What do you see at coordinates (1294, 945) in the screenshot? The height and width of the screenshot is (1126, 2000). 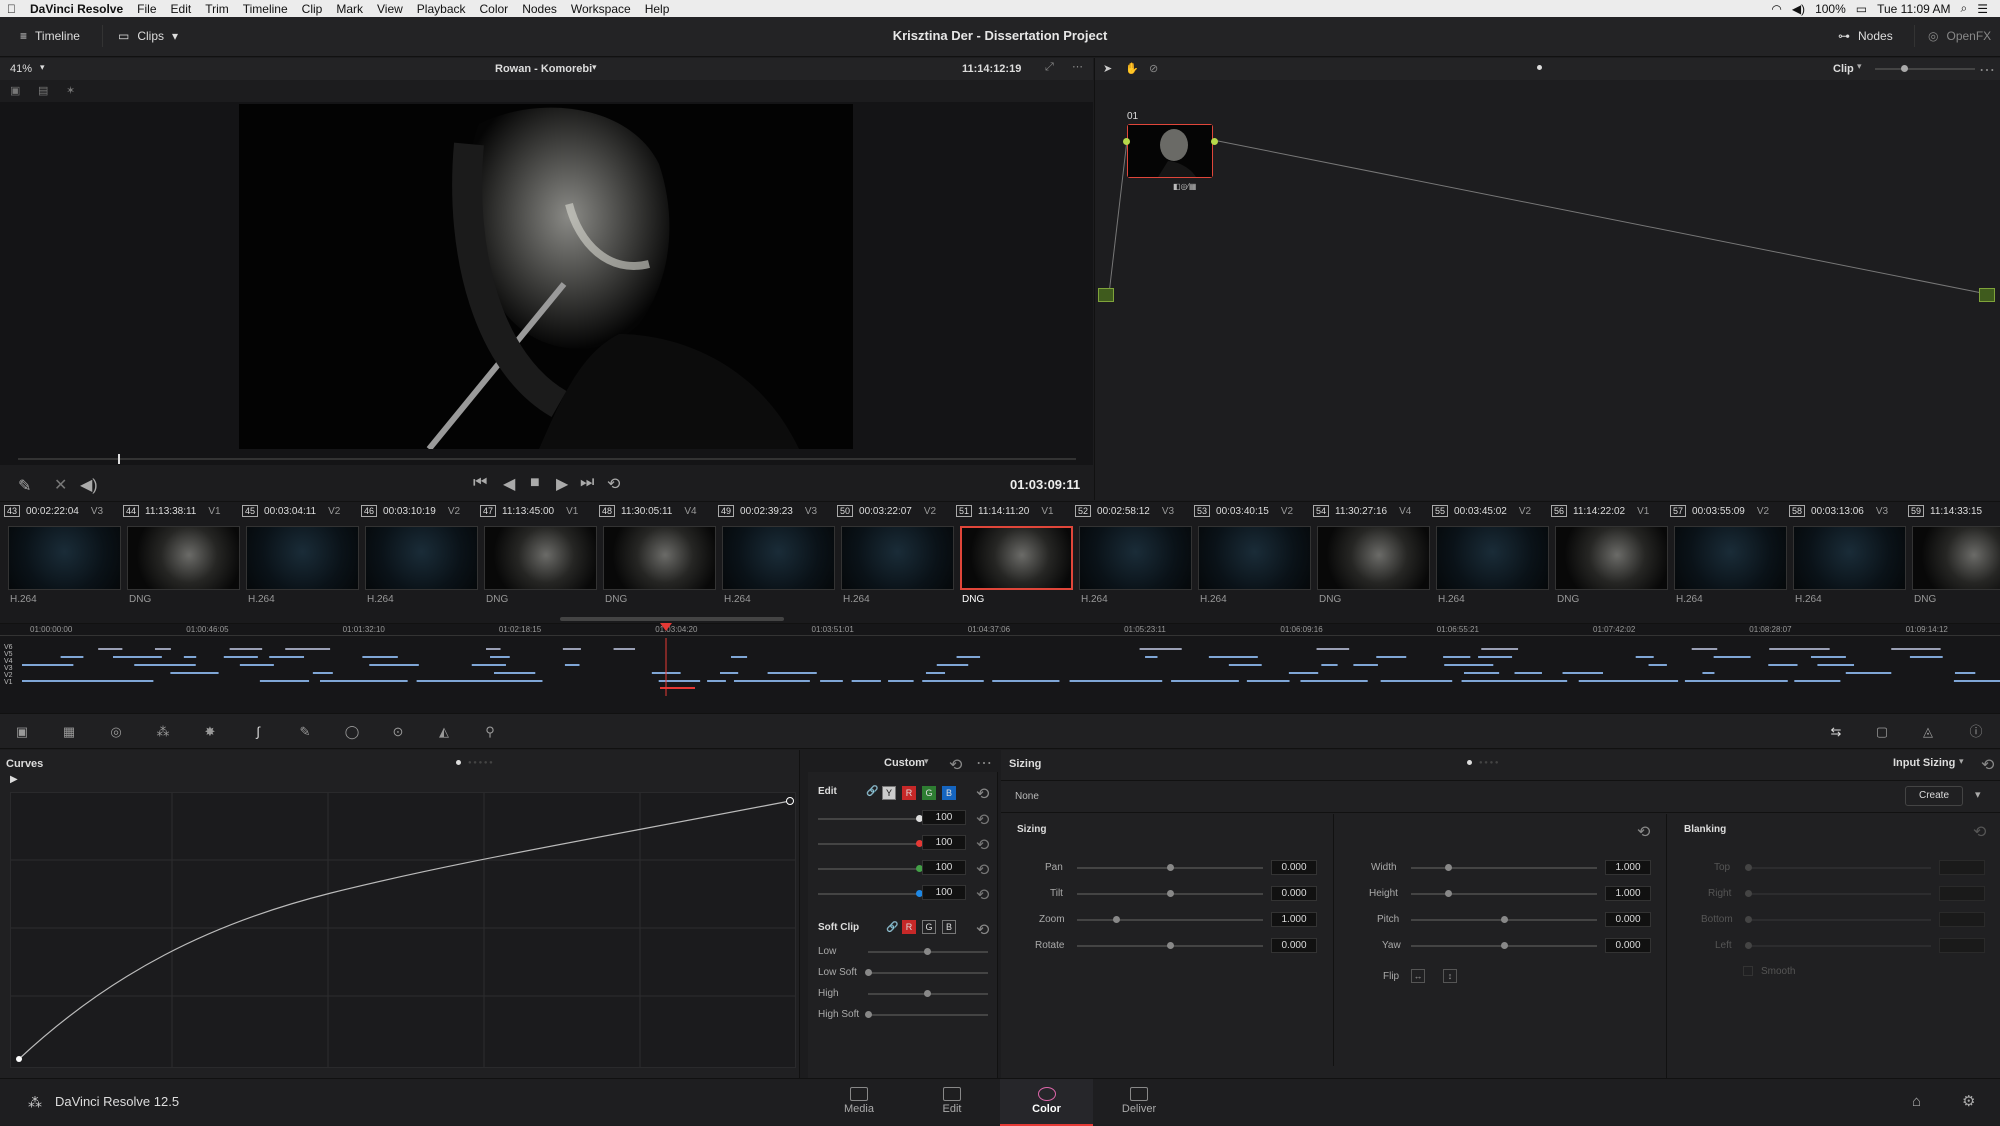 I see `rotate-value: 0.000` at bounding box center [1294, 945].